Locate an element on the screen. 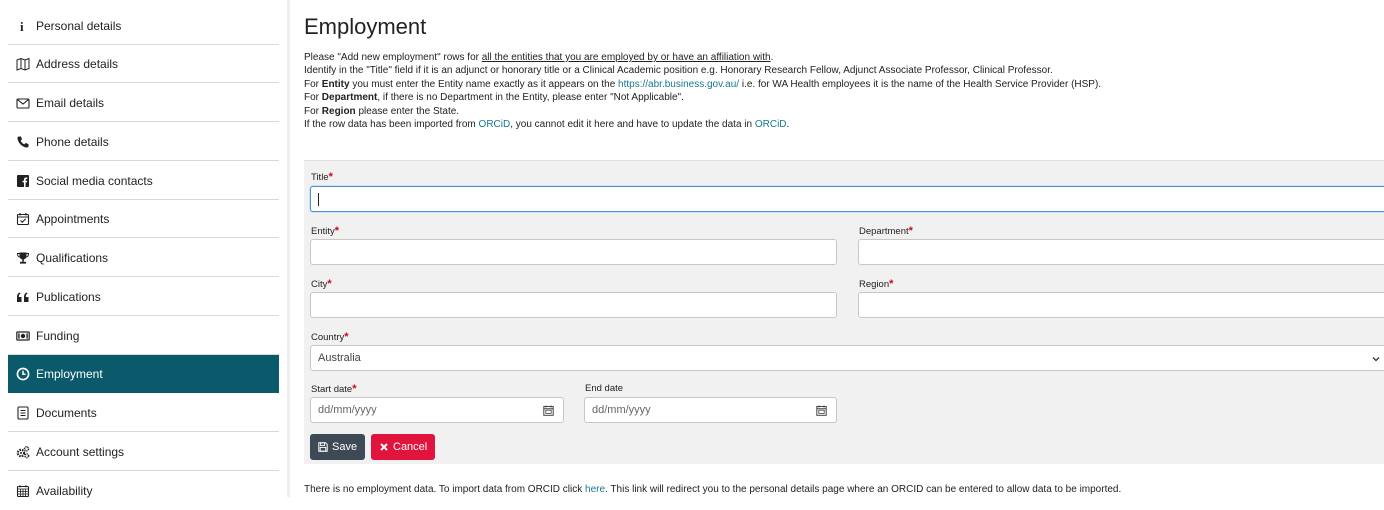 The width and height of the screenshot is (1384, 510). sidebar-item-label: Funding is located at coordinates (58, 335).